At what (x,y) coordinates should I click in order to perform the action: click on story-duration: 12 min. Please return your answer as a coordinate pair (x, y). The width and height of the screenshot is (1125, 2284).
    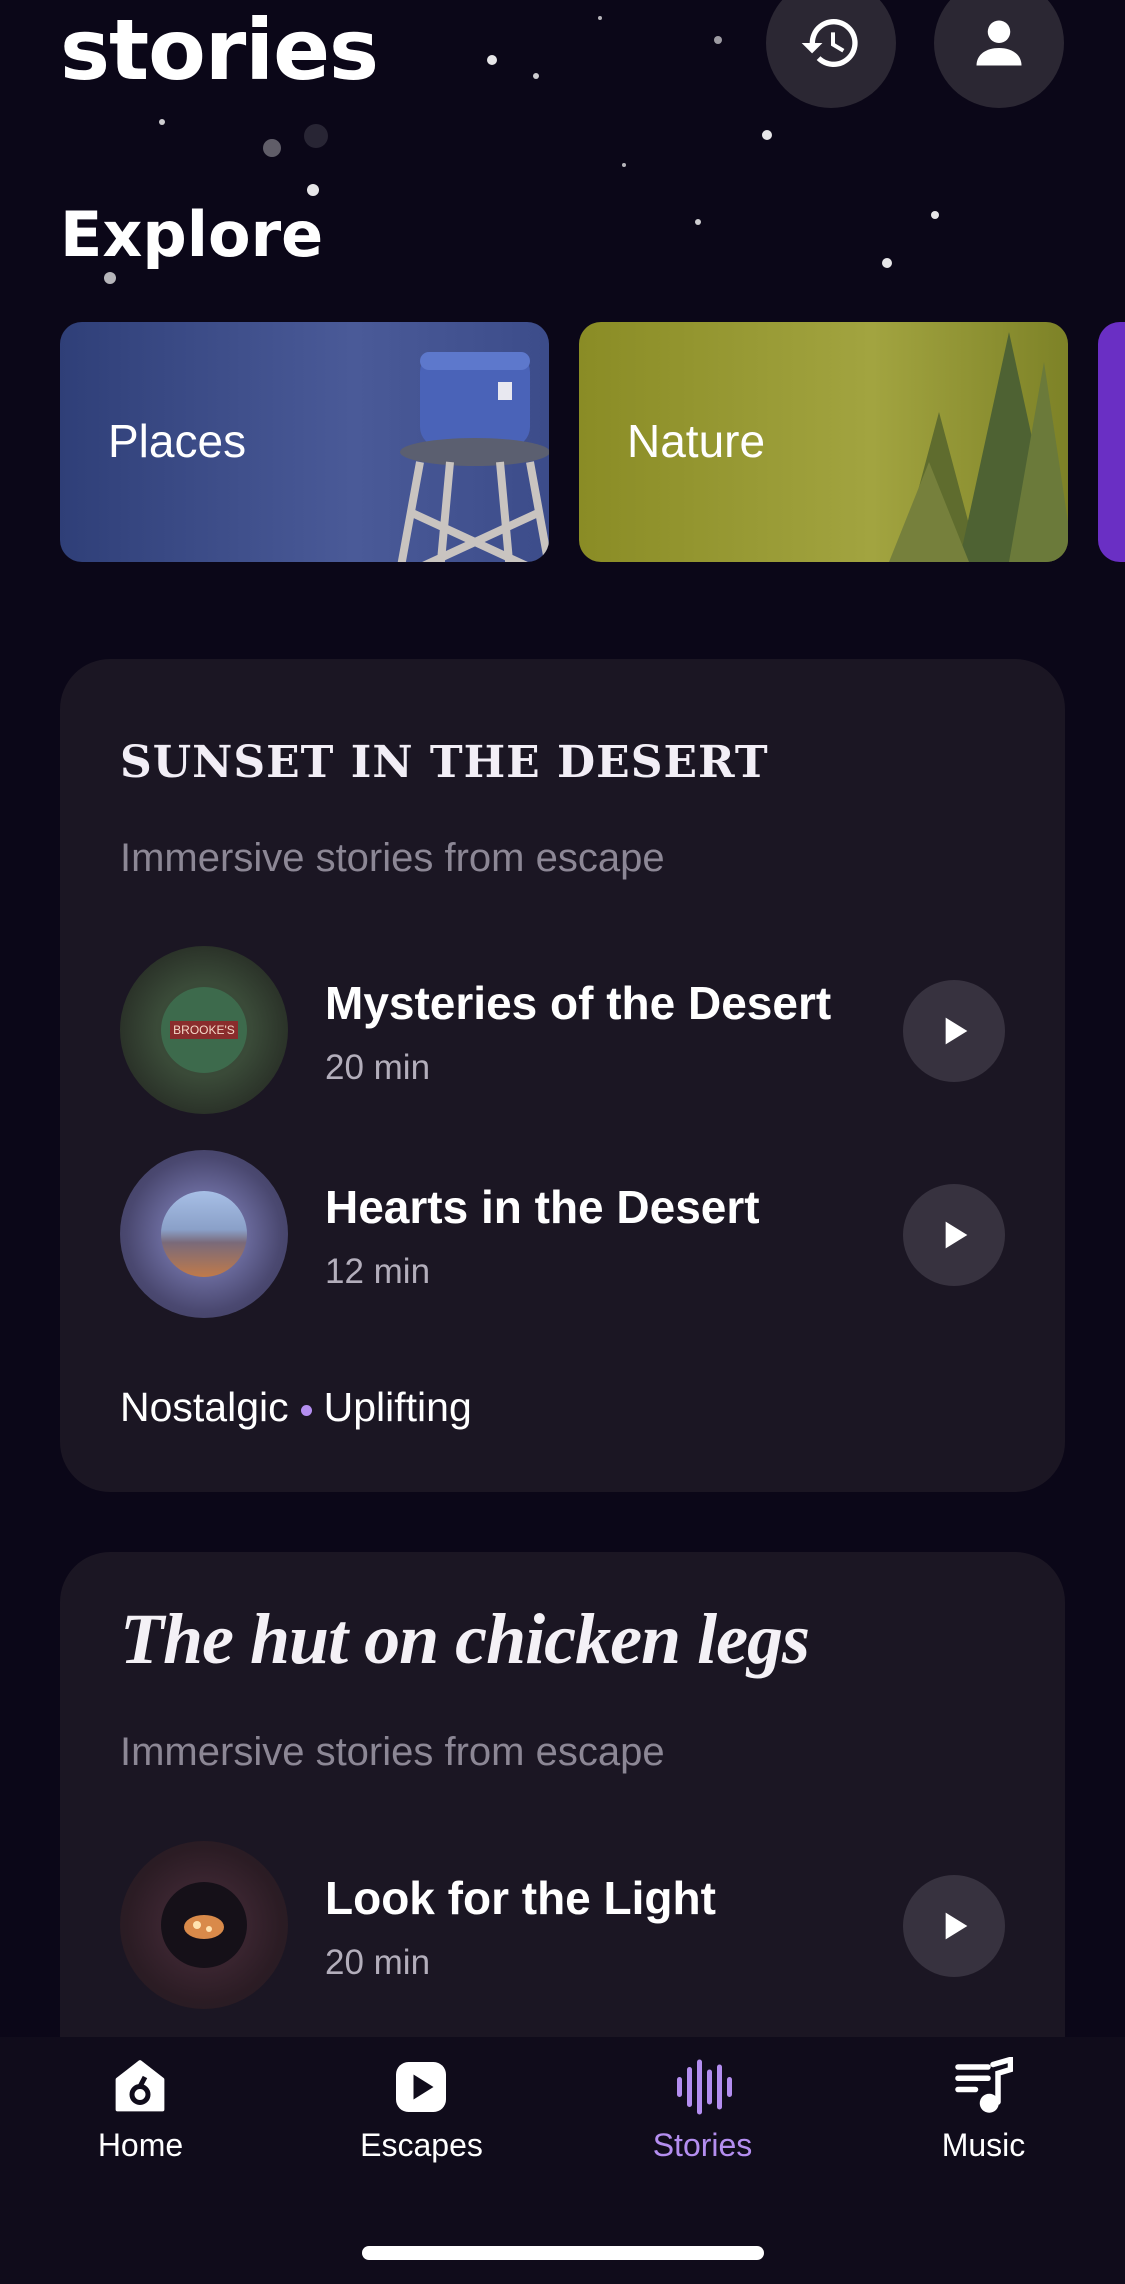
    Looking at the image, I should click on (378, 1271).